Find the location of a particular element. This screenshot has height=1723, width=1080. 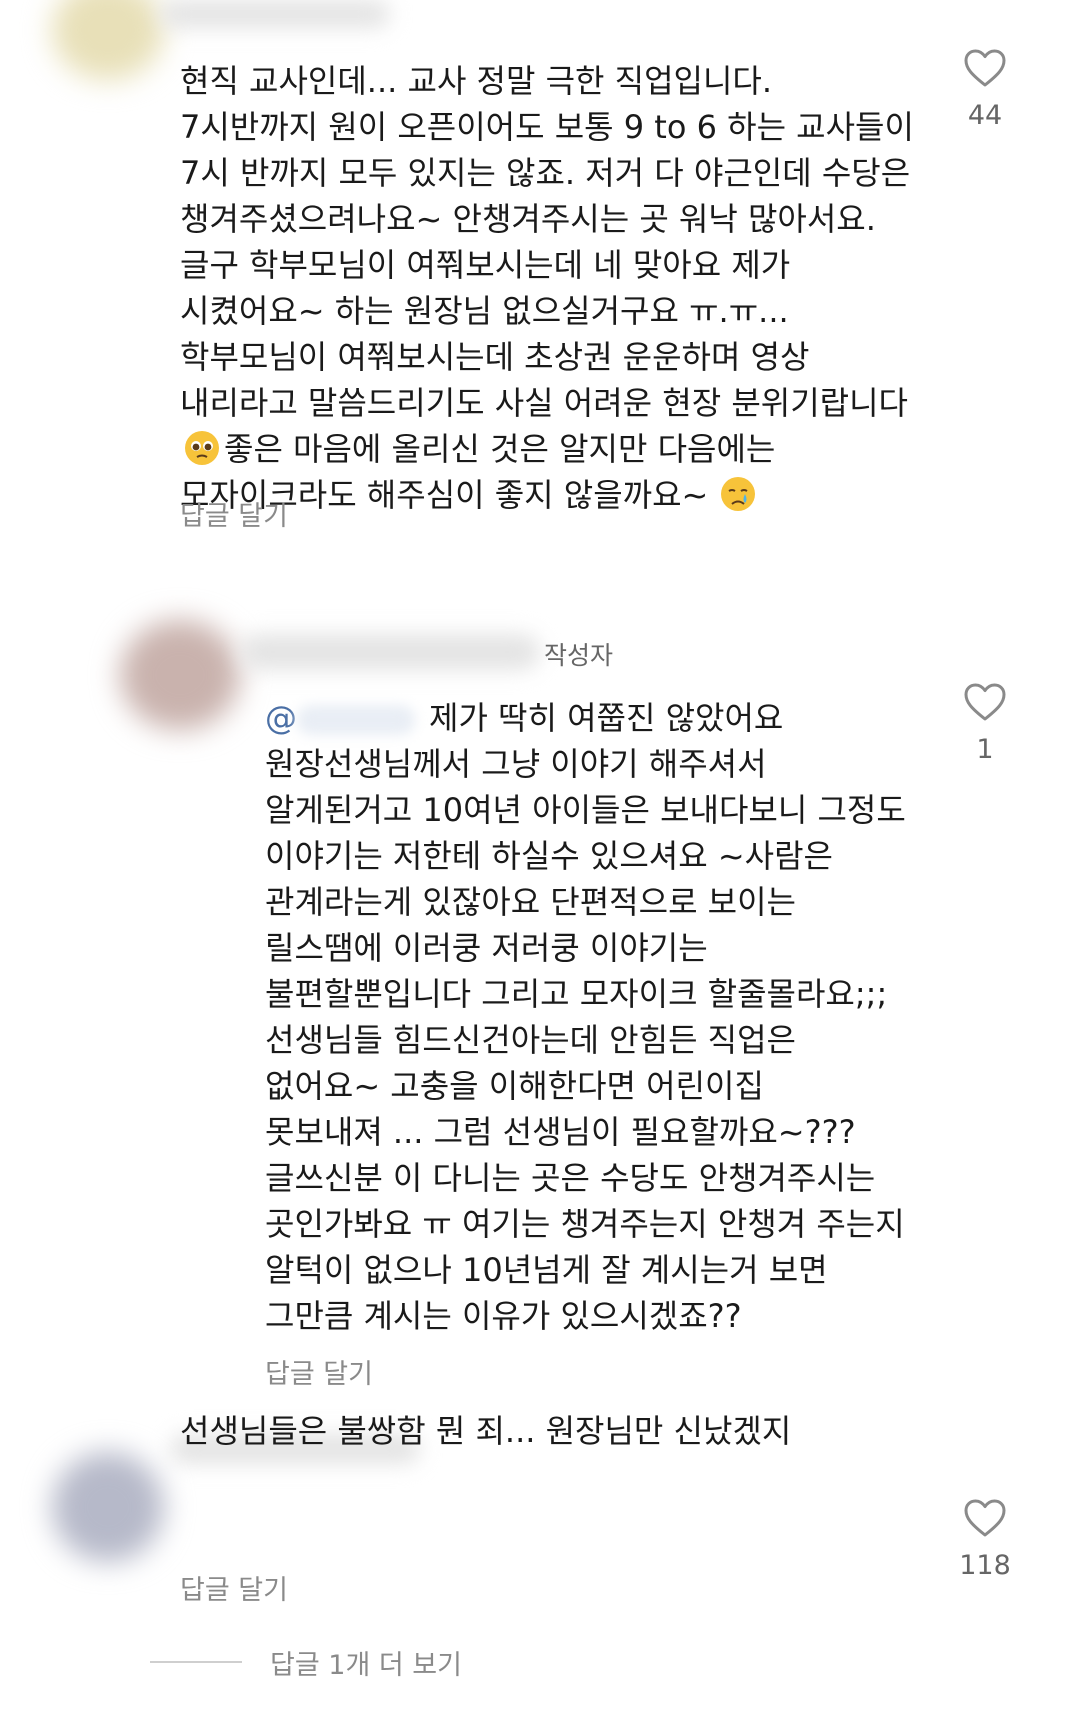

comment-3-text: 선생님들은 불쌍함 뭔 죄... 원장님만 신났겠지 is located at coordinates (485, 1431).